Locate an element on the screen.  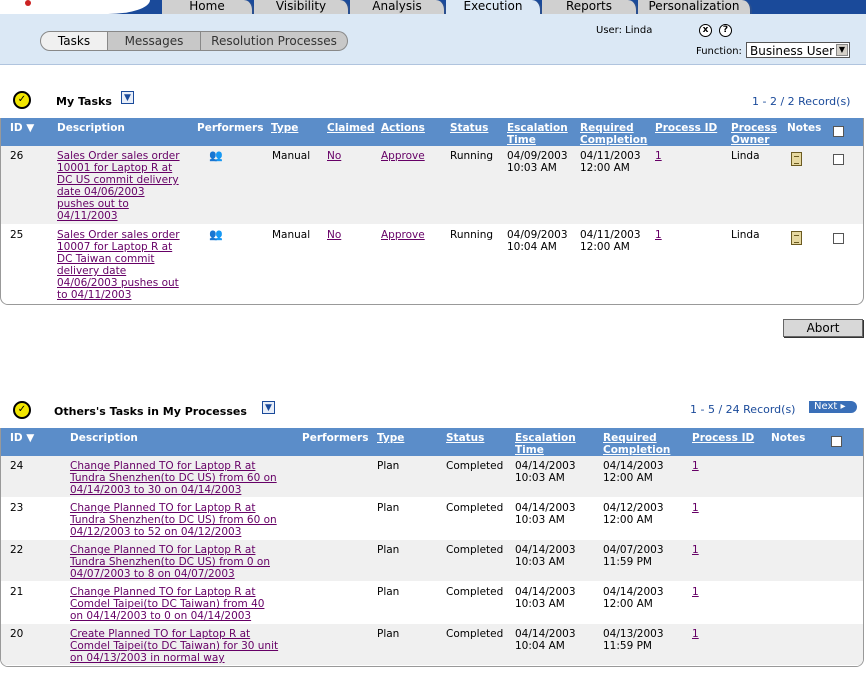
column-description: Description is located at coordinates (91, 128).